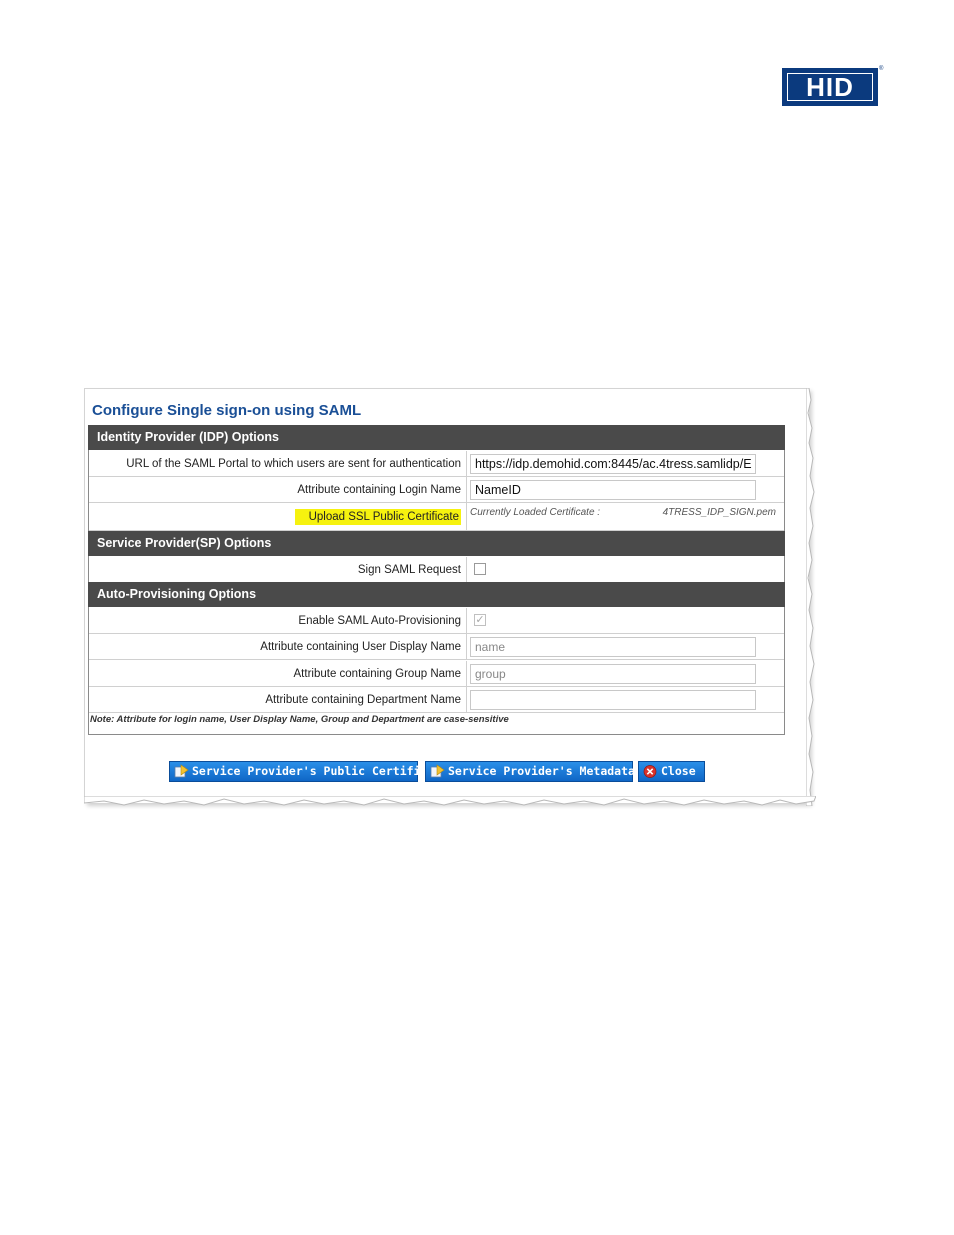  I want to click on hid-logo: HID, so click(830, 87).